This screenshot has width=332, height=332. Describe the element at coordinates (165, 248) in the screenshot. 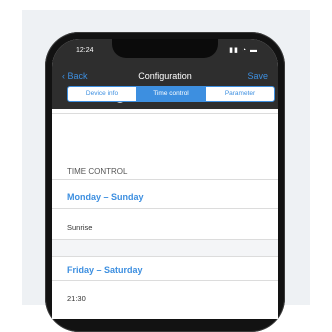

I see `spacer-band` at that location.